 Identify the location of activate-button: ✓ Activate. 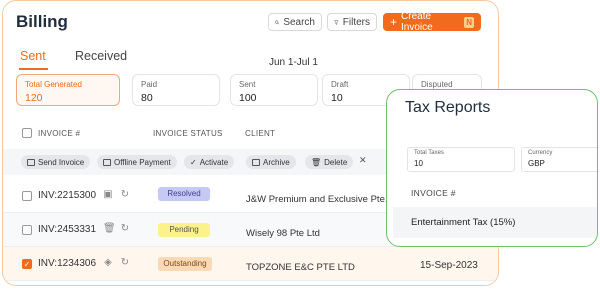
(209, 162).